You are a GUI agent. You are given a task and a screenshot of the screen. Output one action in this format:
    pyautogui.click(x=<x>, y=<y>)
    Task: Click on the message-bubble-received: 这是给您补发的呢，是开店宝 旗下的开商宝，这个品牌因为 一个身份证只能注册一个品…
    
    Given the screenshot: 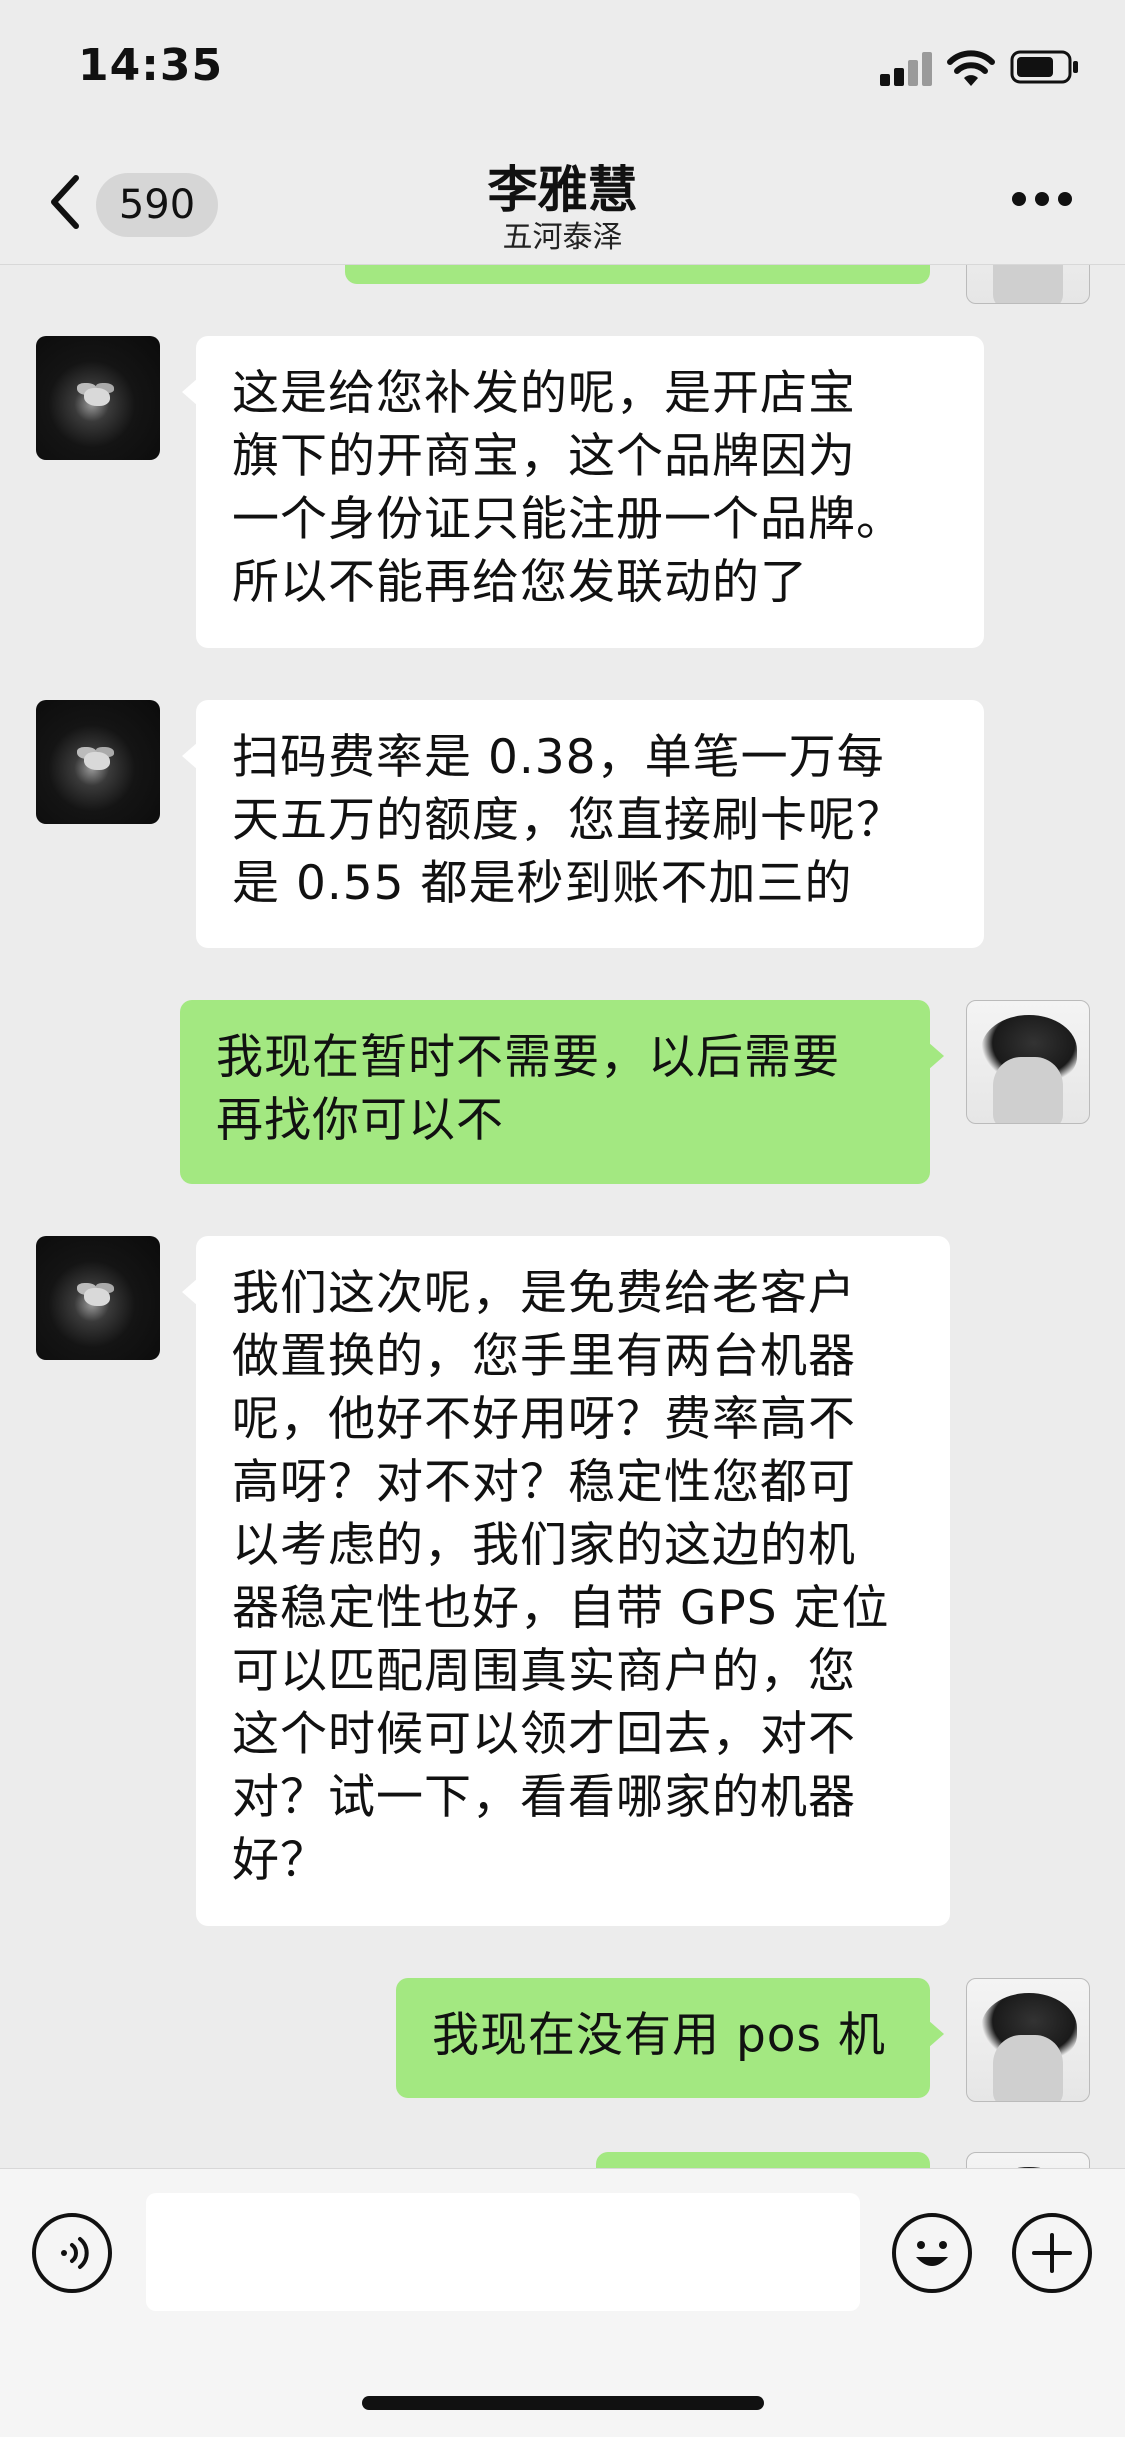 What is the action you would take?
    pyautogui.click(x=583, y=492)
    